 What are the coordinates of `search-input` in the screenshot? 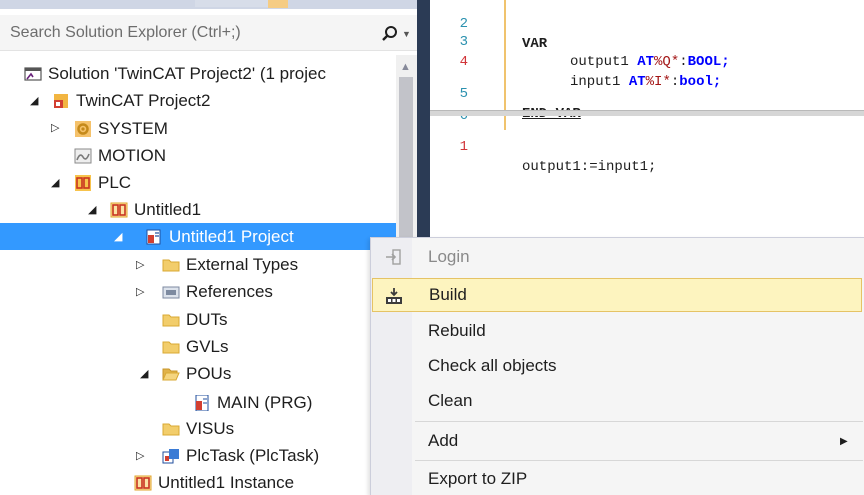 It's located at (185, 33).